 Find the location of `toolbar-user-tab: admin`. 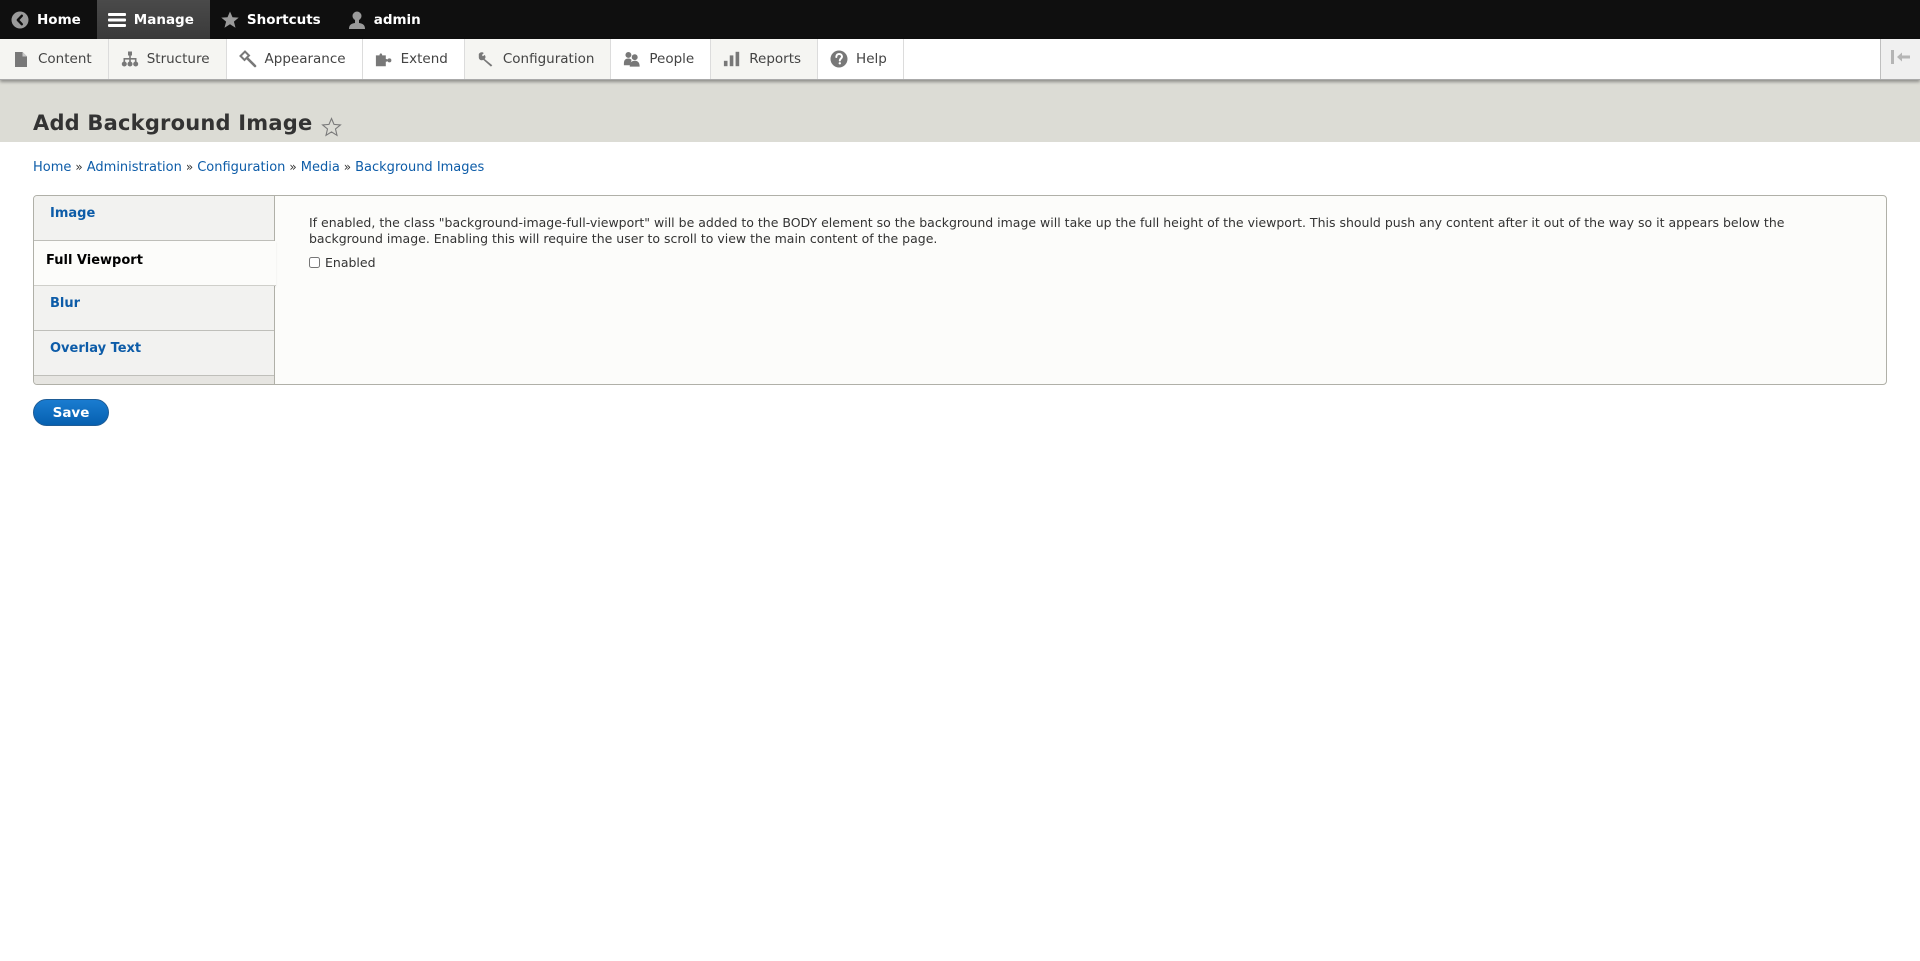

toolbar-user-tab: admin is located at coordinates (387, 19).